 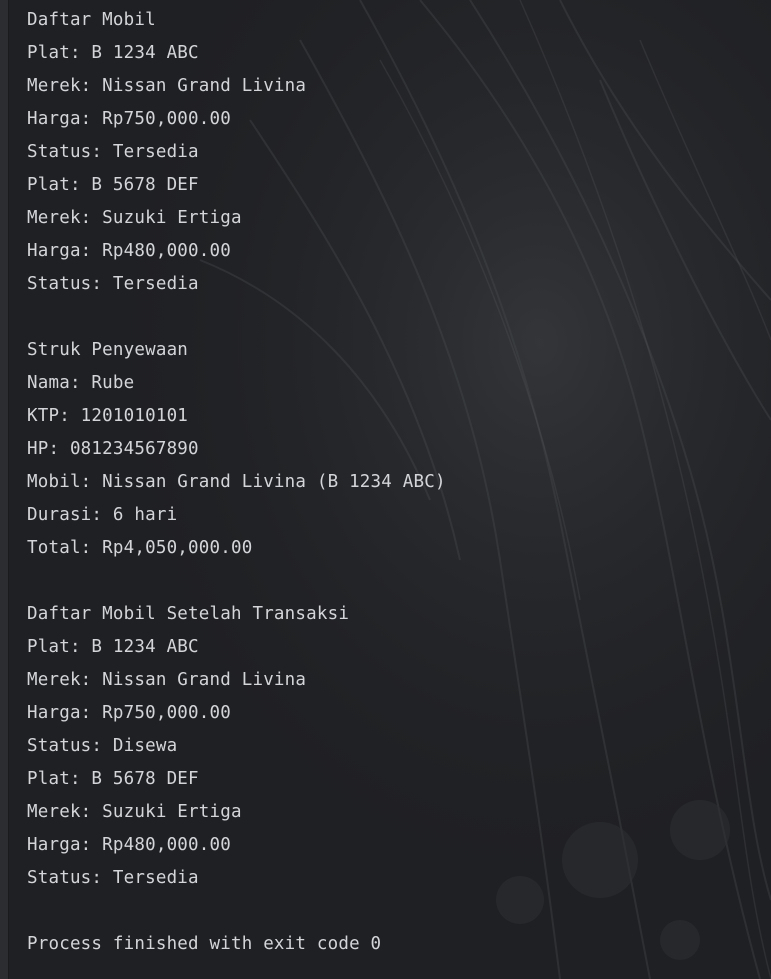 What do you see at coordinates (188, 614) in the screenshot?
I see `console-line: Daftar Mobil Setelah Transaksi` at bounding box center [188, 614].